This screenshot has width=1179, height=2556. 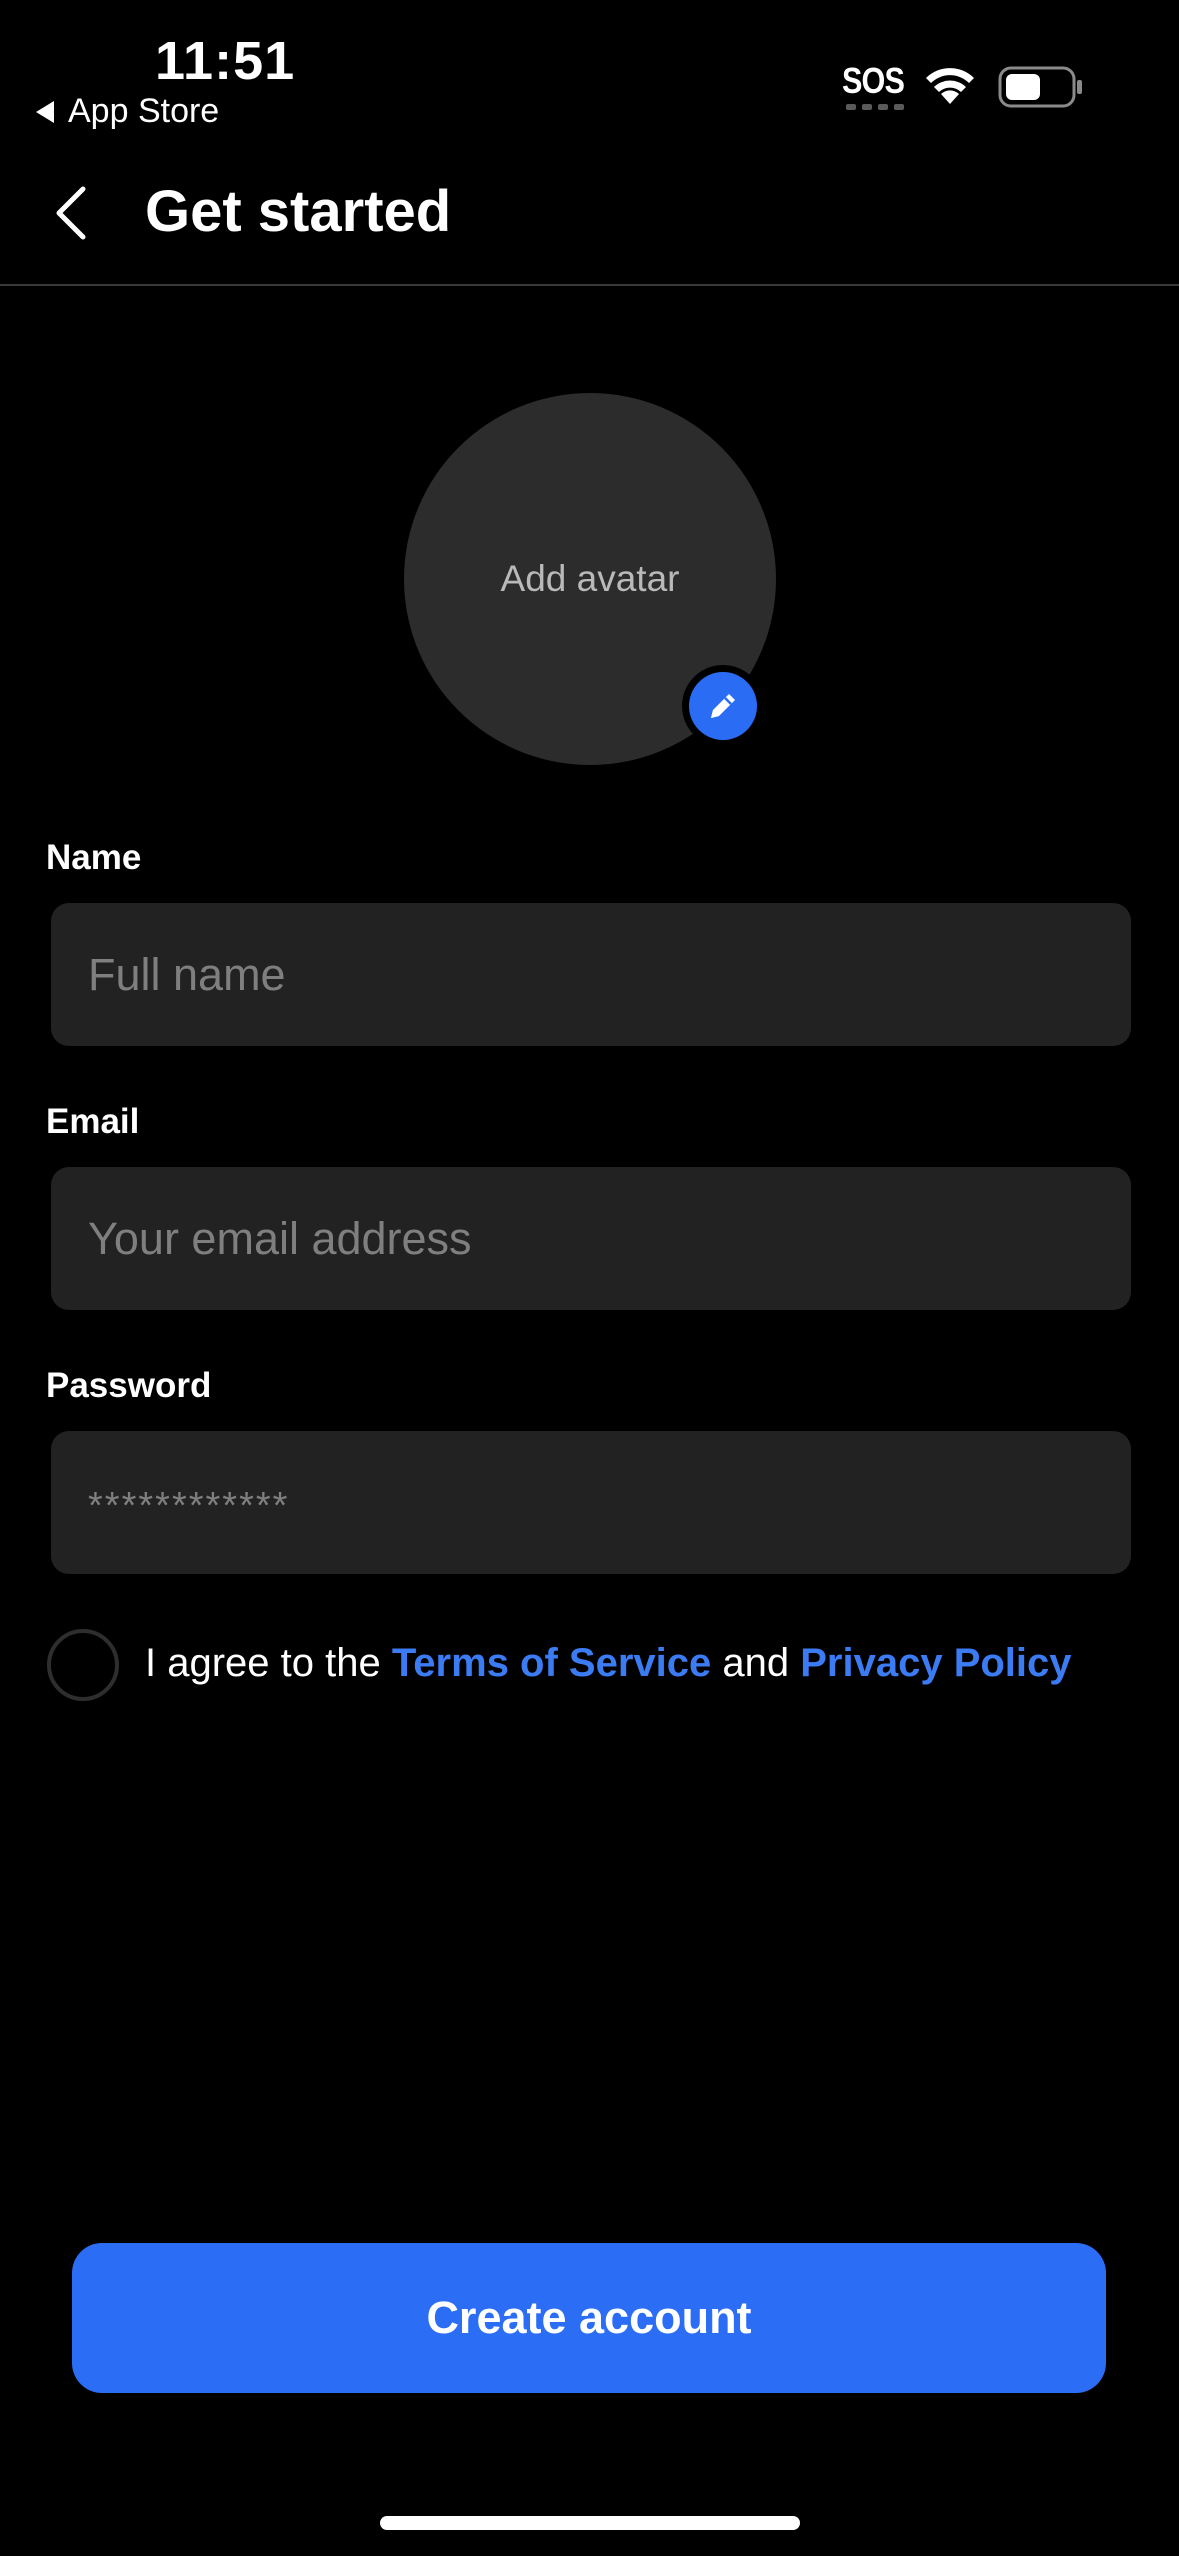 I want to click on agreement-middle: and, so click(x=756, y=1663).